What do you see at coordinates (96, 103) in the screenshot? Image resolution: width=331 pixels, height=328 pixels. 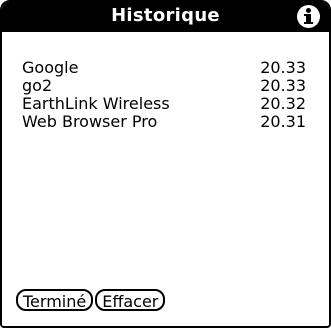 I see `history-item-name: EarthLink Wireless` at bounding box center [96, 103].